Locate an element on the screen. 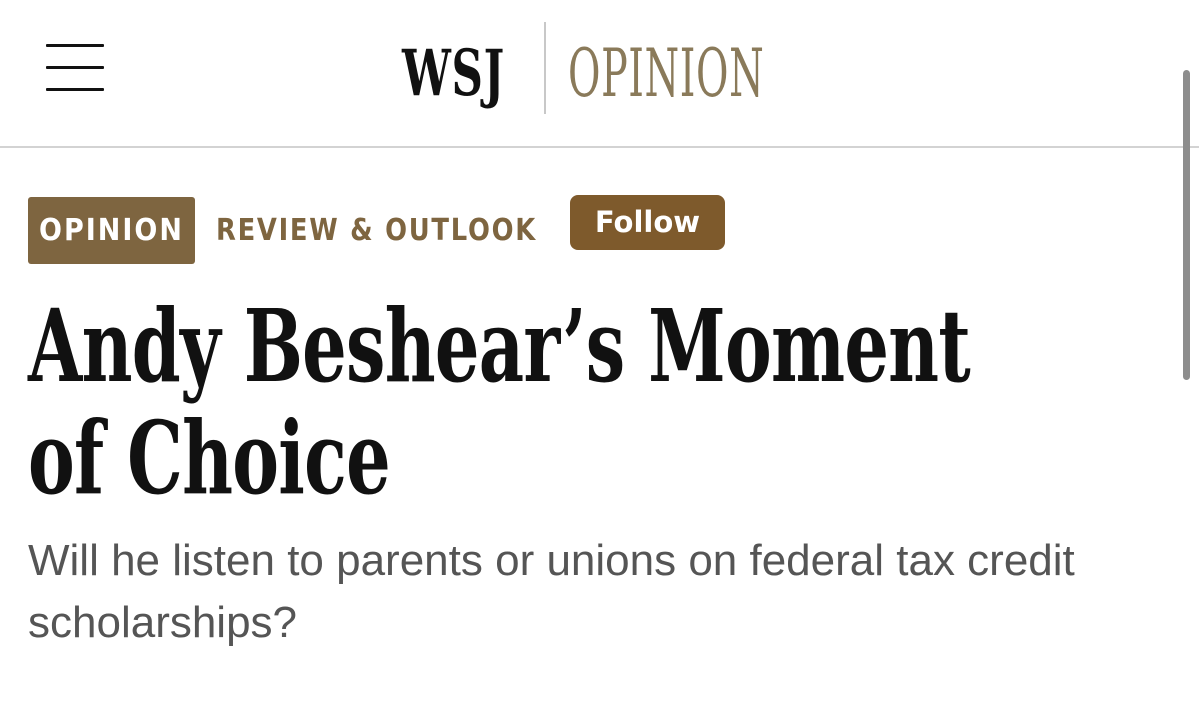 The image size is (1199, 702). logo-section: OPINION is located at coordinates (666, 73).